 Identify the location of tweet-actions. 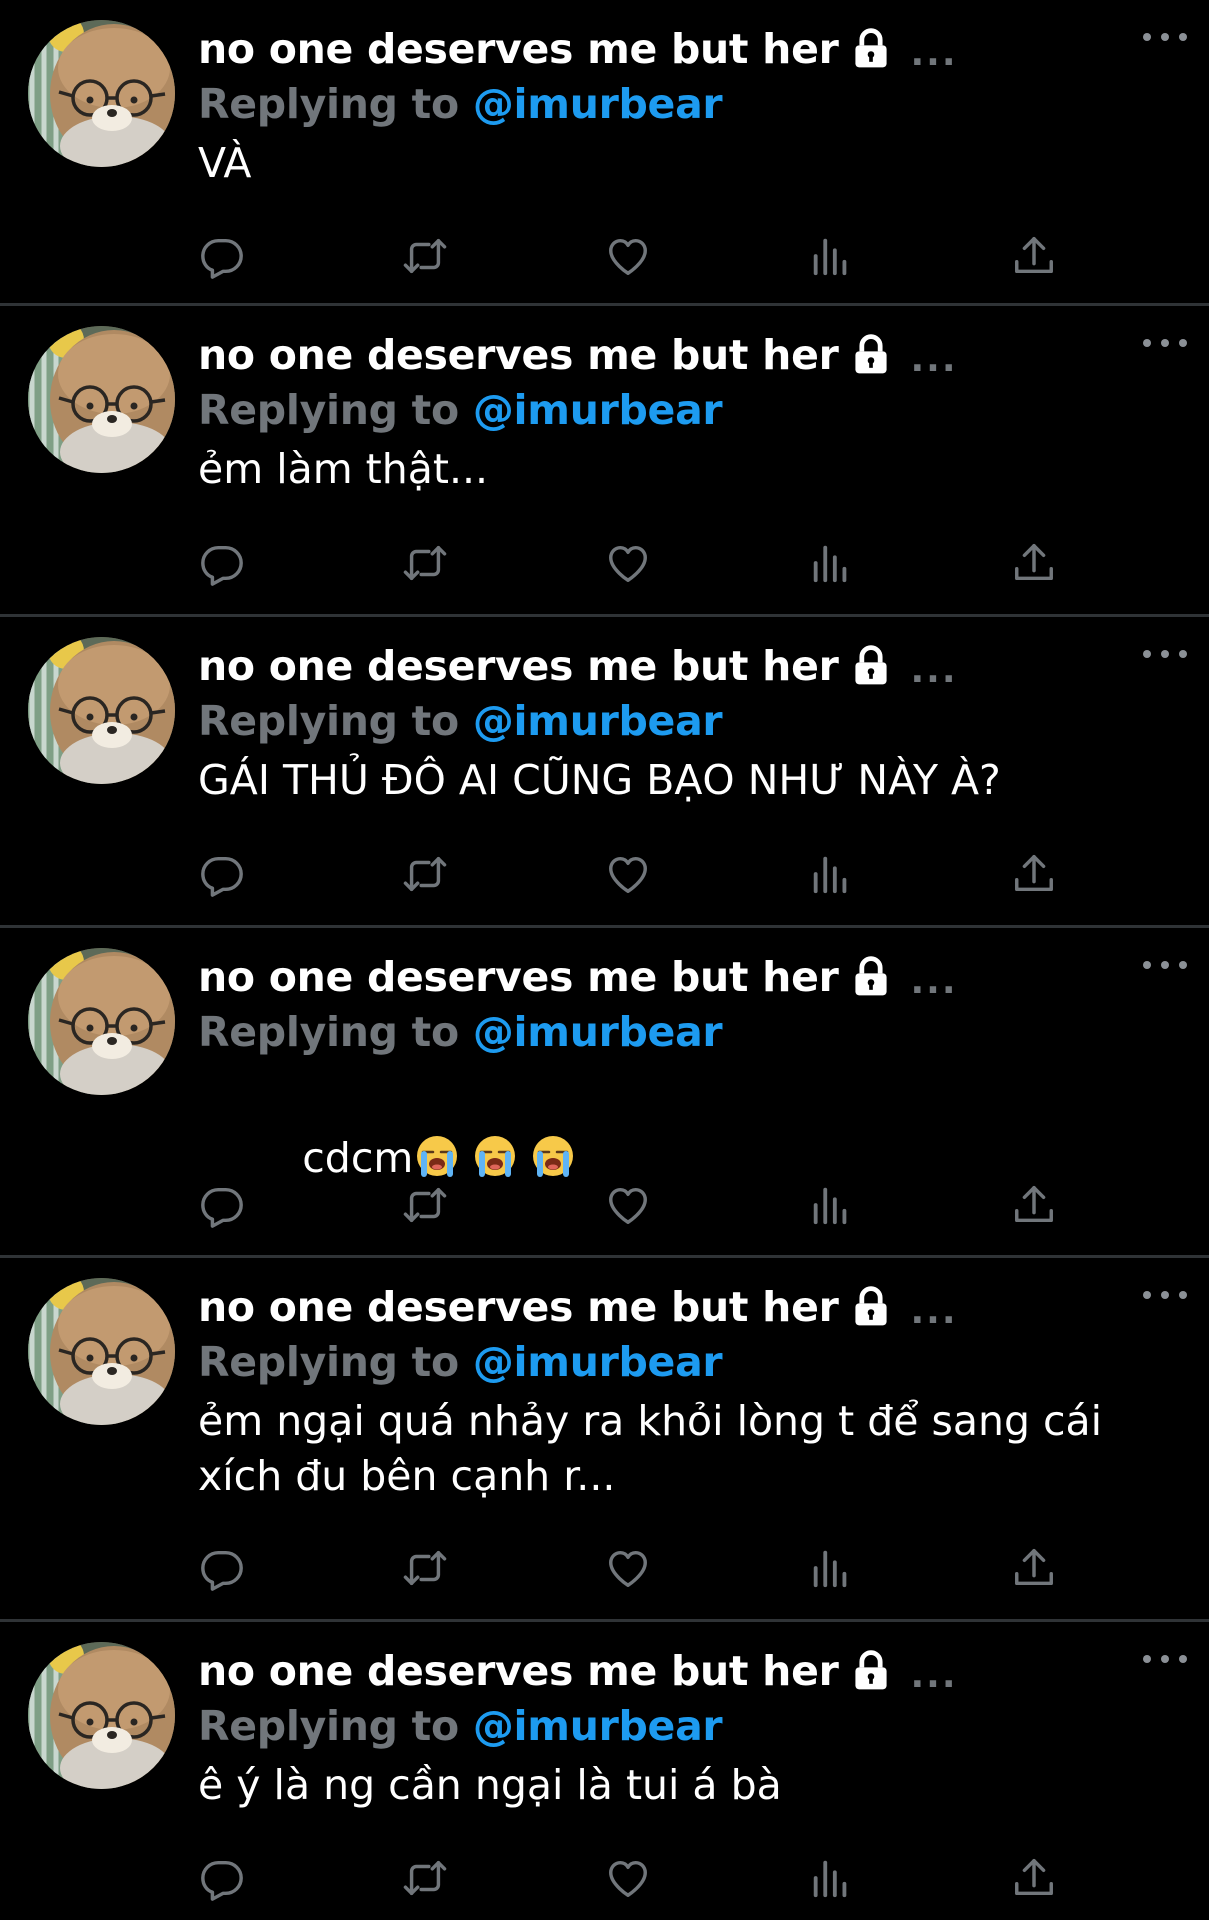
(628, 1568).